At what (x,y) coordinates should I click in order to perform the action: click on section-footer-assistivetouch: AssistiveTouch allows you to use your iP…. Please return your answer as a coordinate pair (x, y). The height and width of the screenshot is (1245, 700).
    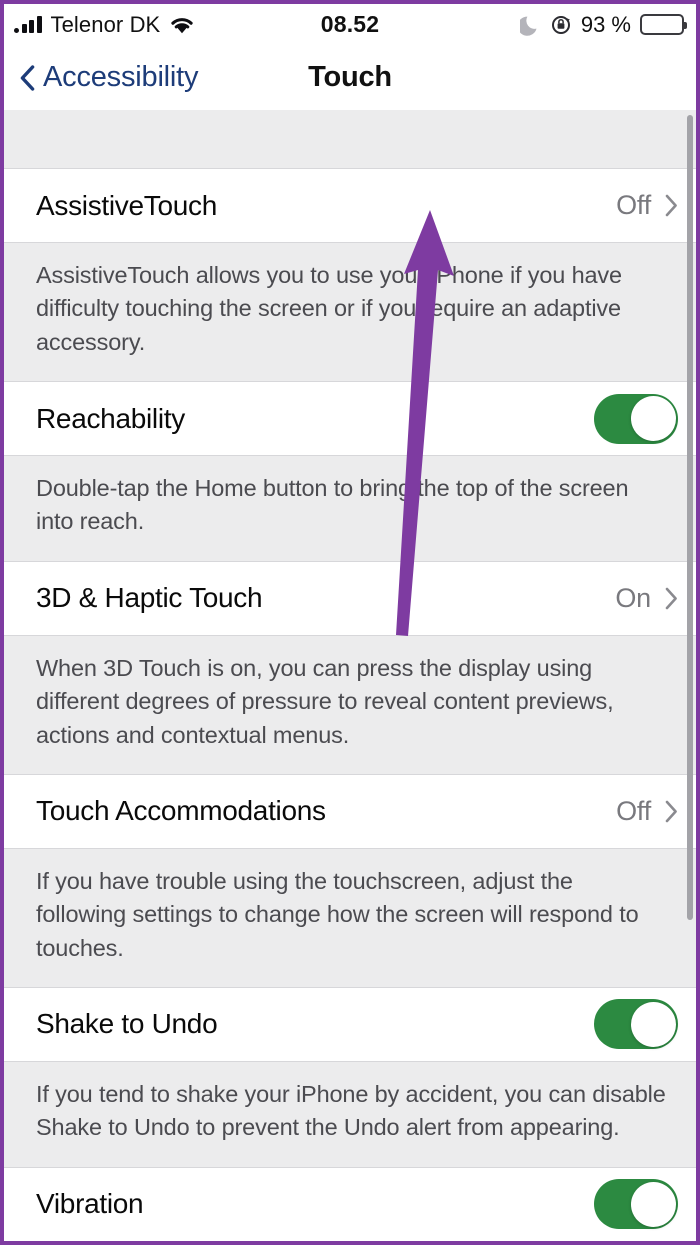
    Looking at the image, I should click on (350, 312).